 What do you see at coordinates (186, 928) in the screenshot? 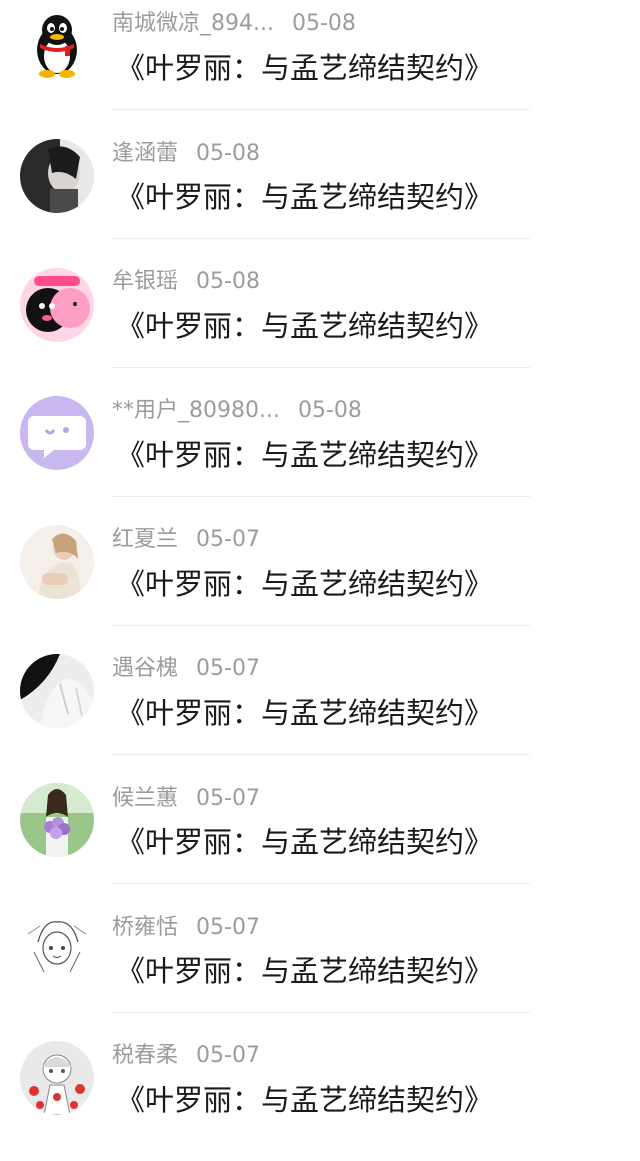
I see `comment-meta: 桥雍恬 05-07` at bounding box center [186, 928].